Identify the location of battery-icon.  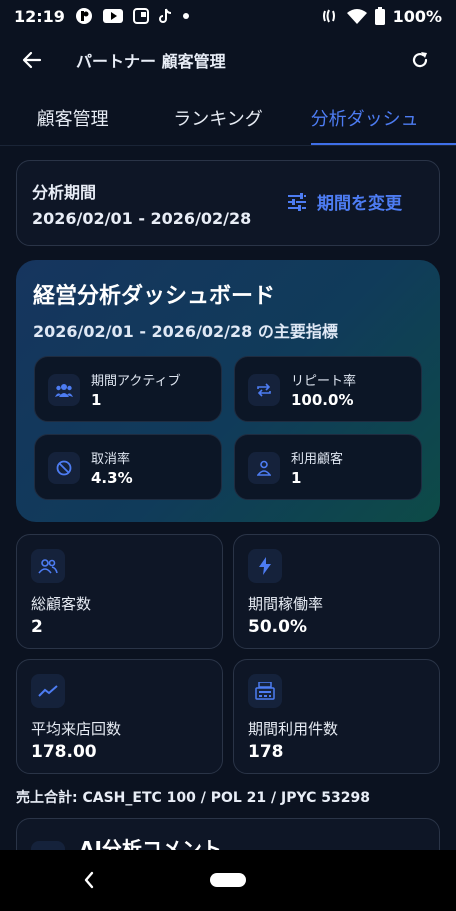
(379, 16).